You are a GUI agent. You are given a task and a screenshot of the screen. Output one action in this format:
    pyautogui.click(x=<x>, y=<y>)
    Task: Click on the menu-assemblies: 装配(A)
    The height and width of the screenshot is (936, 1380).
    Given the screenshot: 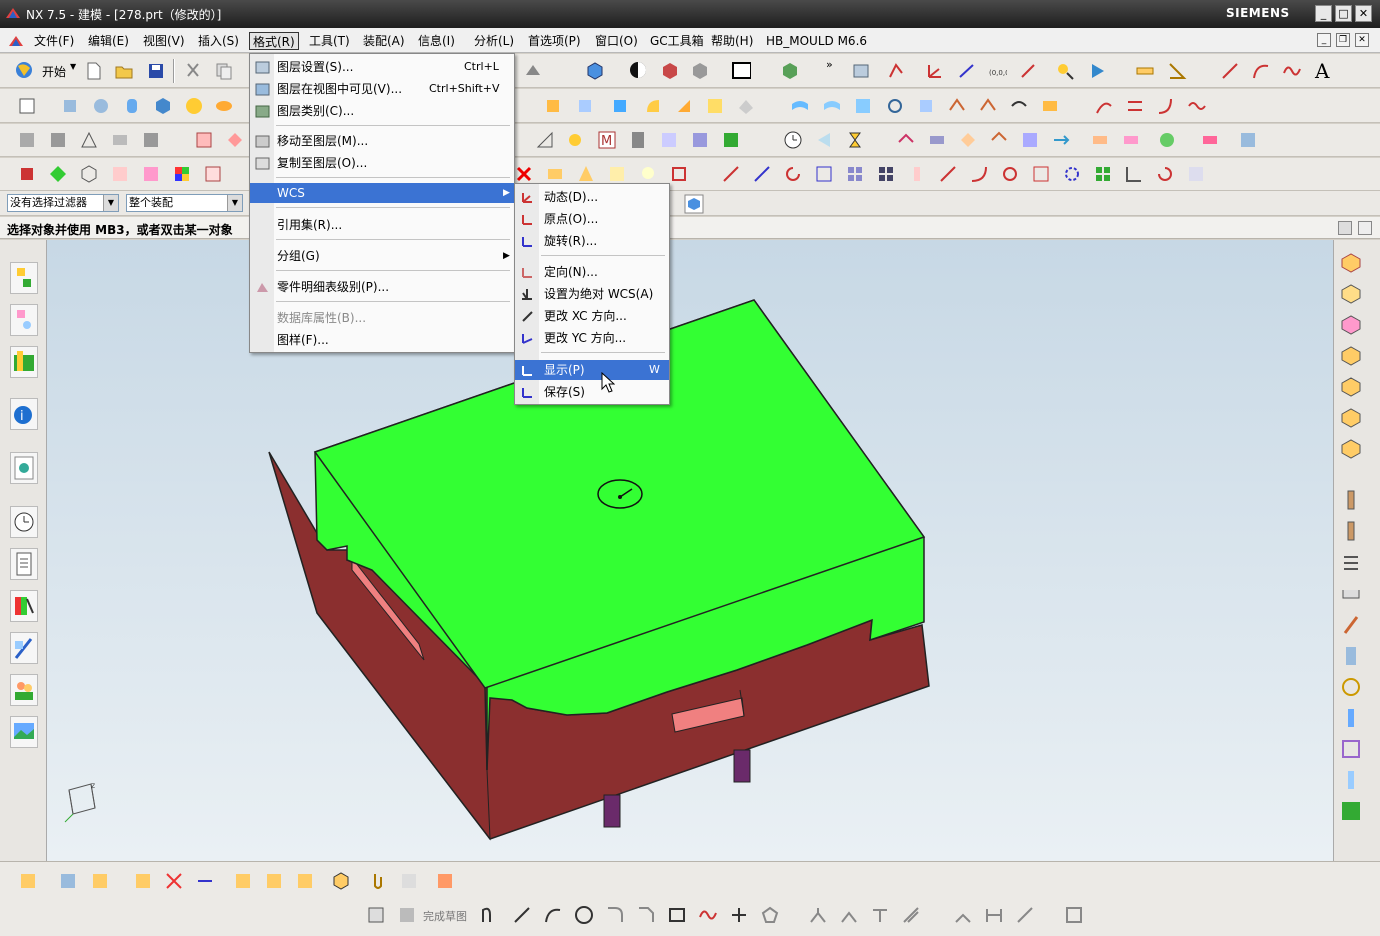 What is the action you would take?
    pyautogui.click(x=384, y=41)
    